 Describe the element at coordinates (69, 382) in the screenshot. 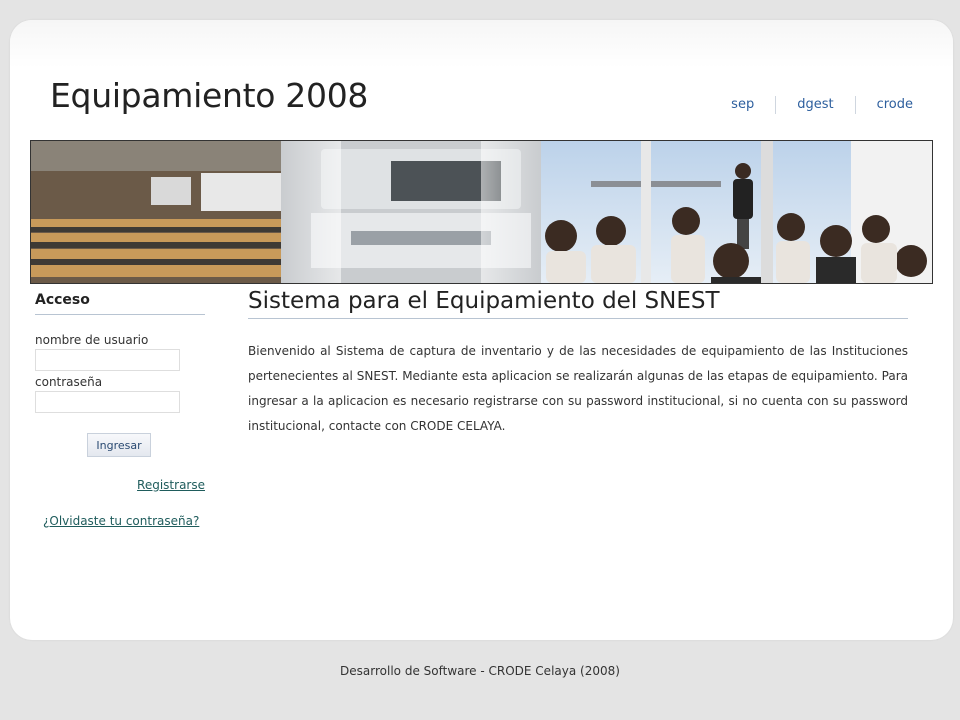

I see `password-label: contraseña` at that location.